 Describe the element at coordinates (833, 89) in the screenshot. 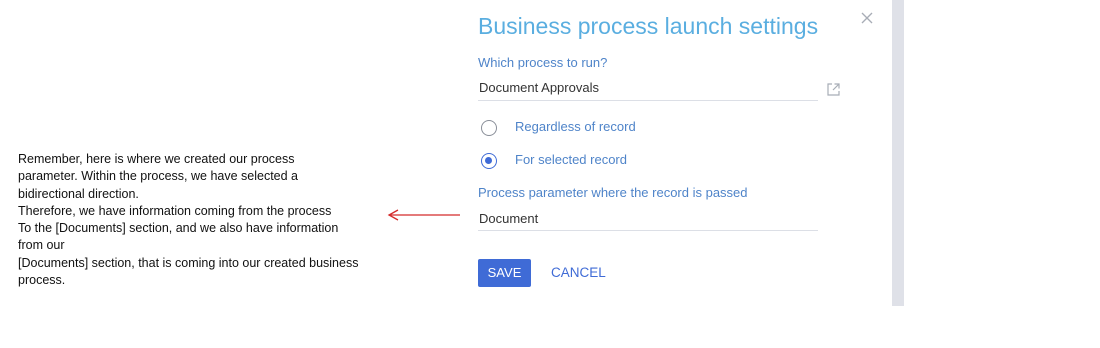

I see `open-in-new-icon` at that location.